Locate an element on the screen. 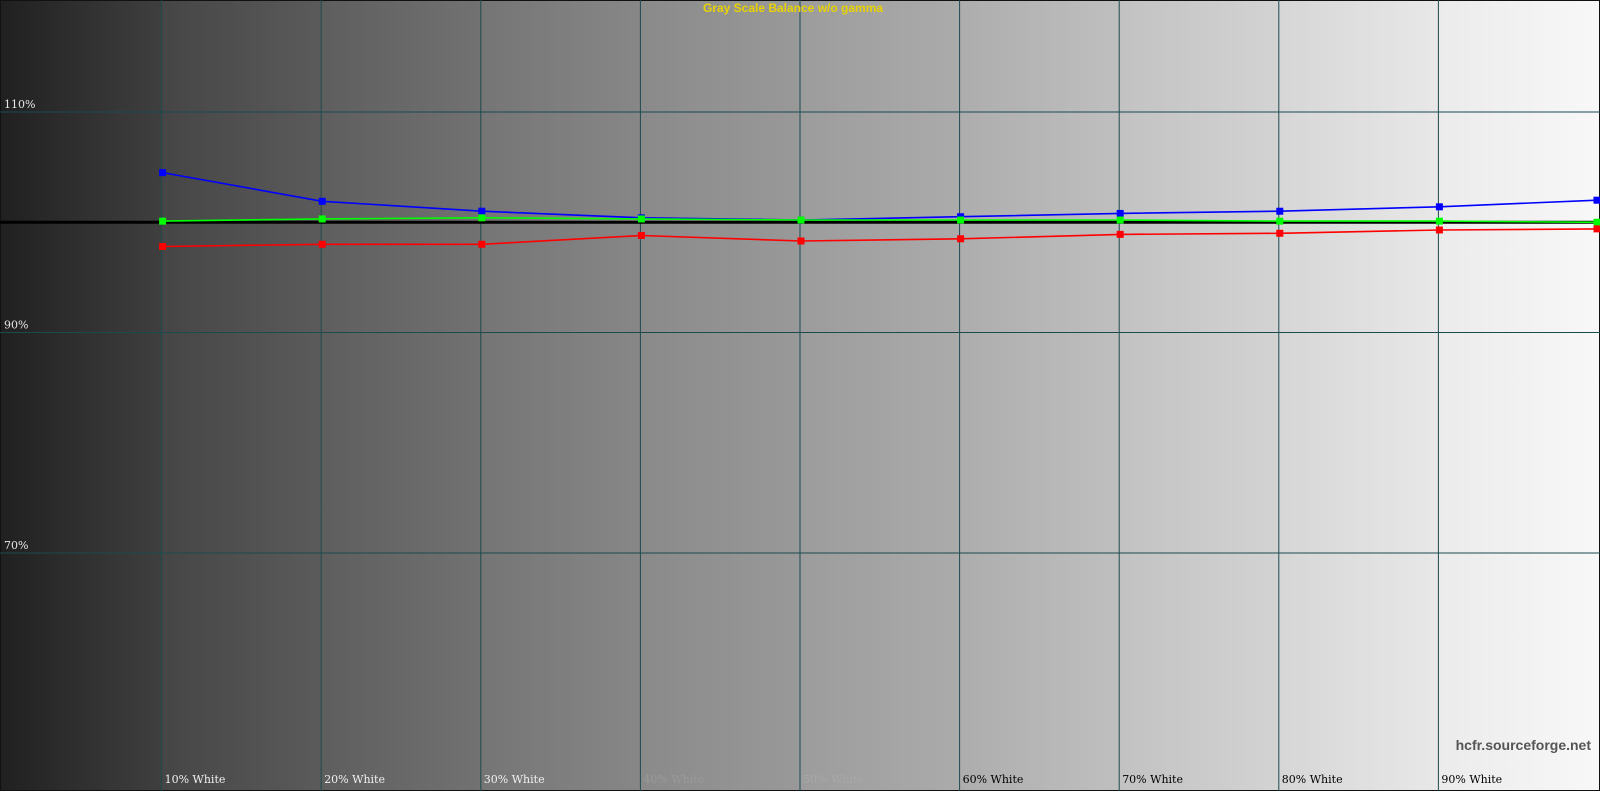 This screenshot has height=791, width=1600. x-tick-label-1: 10% White is located at coordinates (195, 779).